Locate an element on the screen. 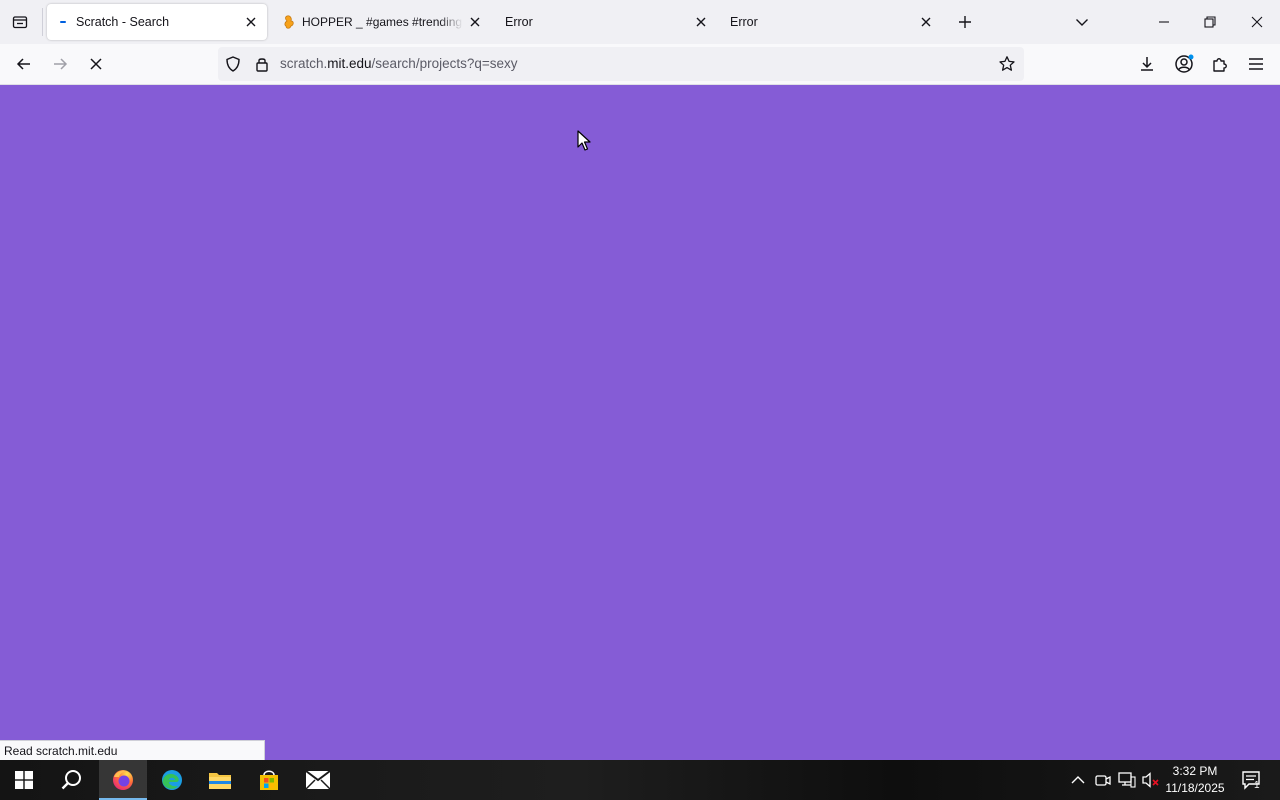  forward-button is located at coordinates (60, 64).